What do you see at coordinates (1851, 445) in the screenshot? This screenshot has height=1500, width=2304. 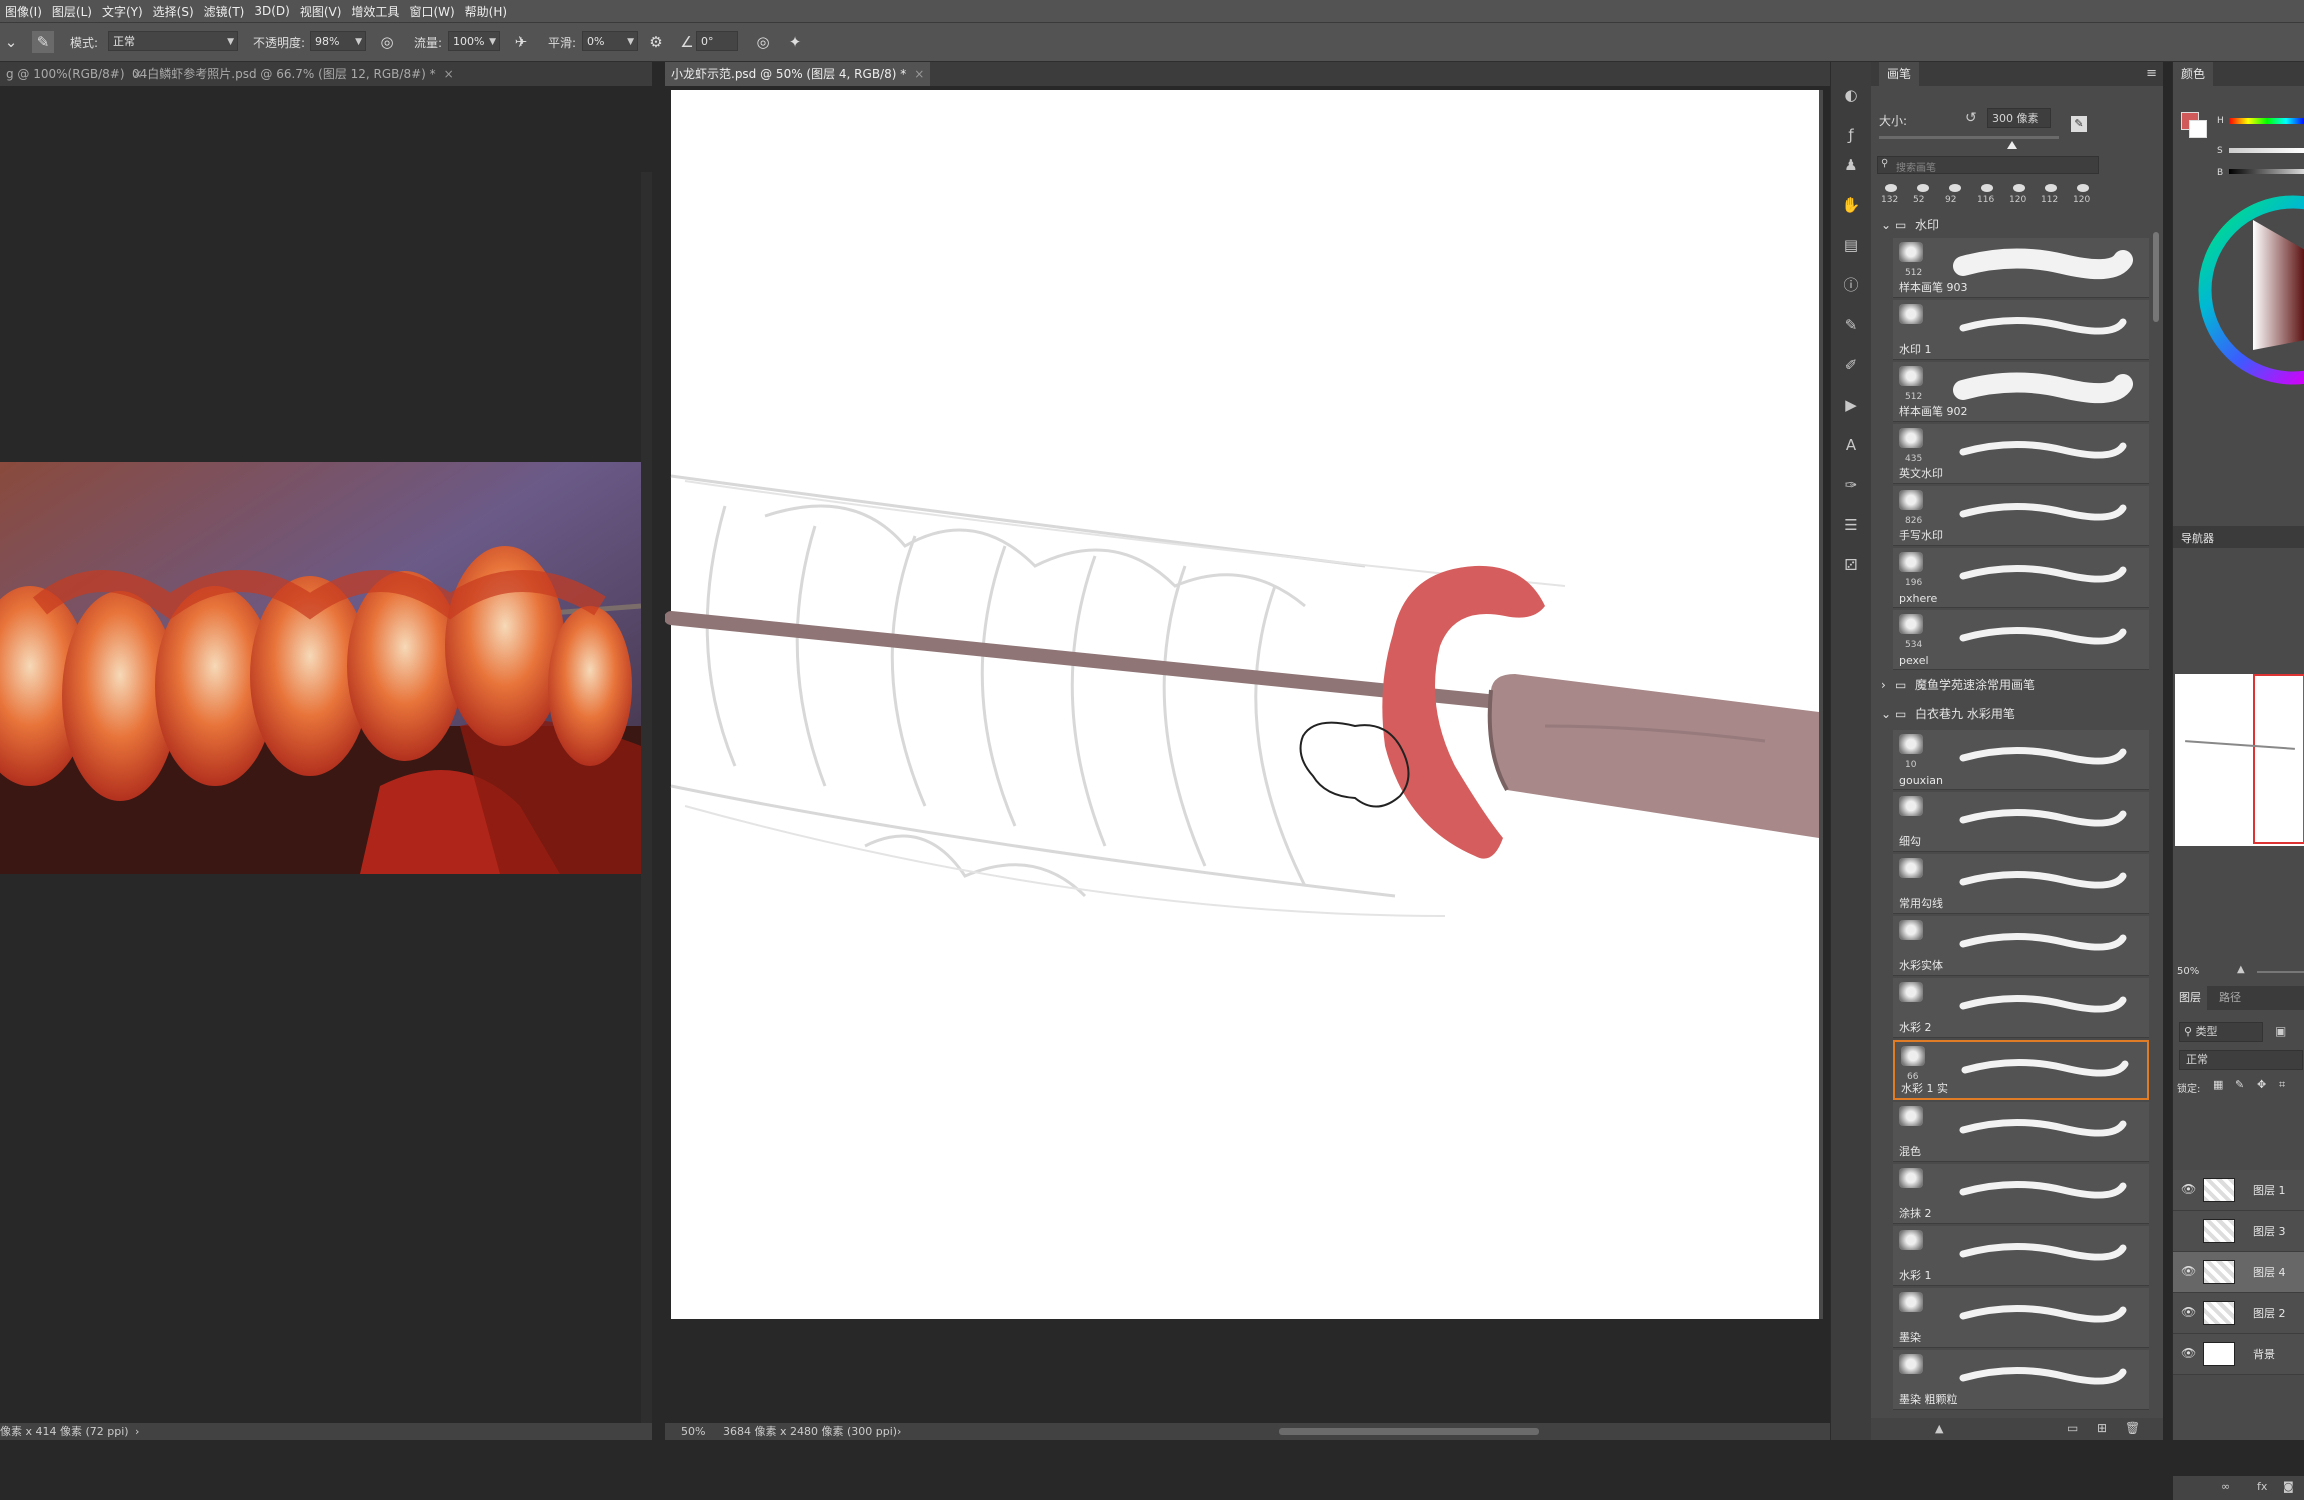 I see `character-icon: A` at bounding box center [1851, 445].